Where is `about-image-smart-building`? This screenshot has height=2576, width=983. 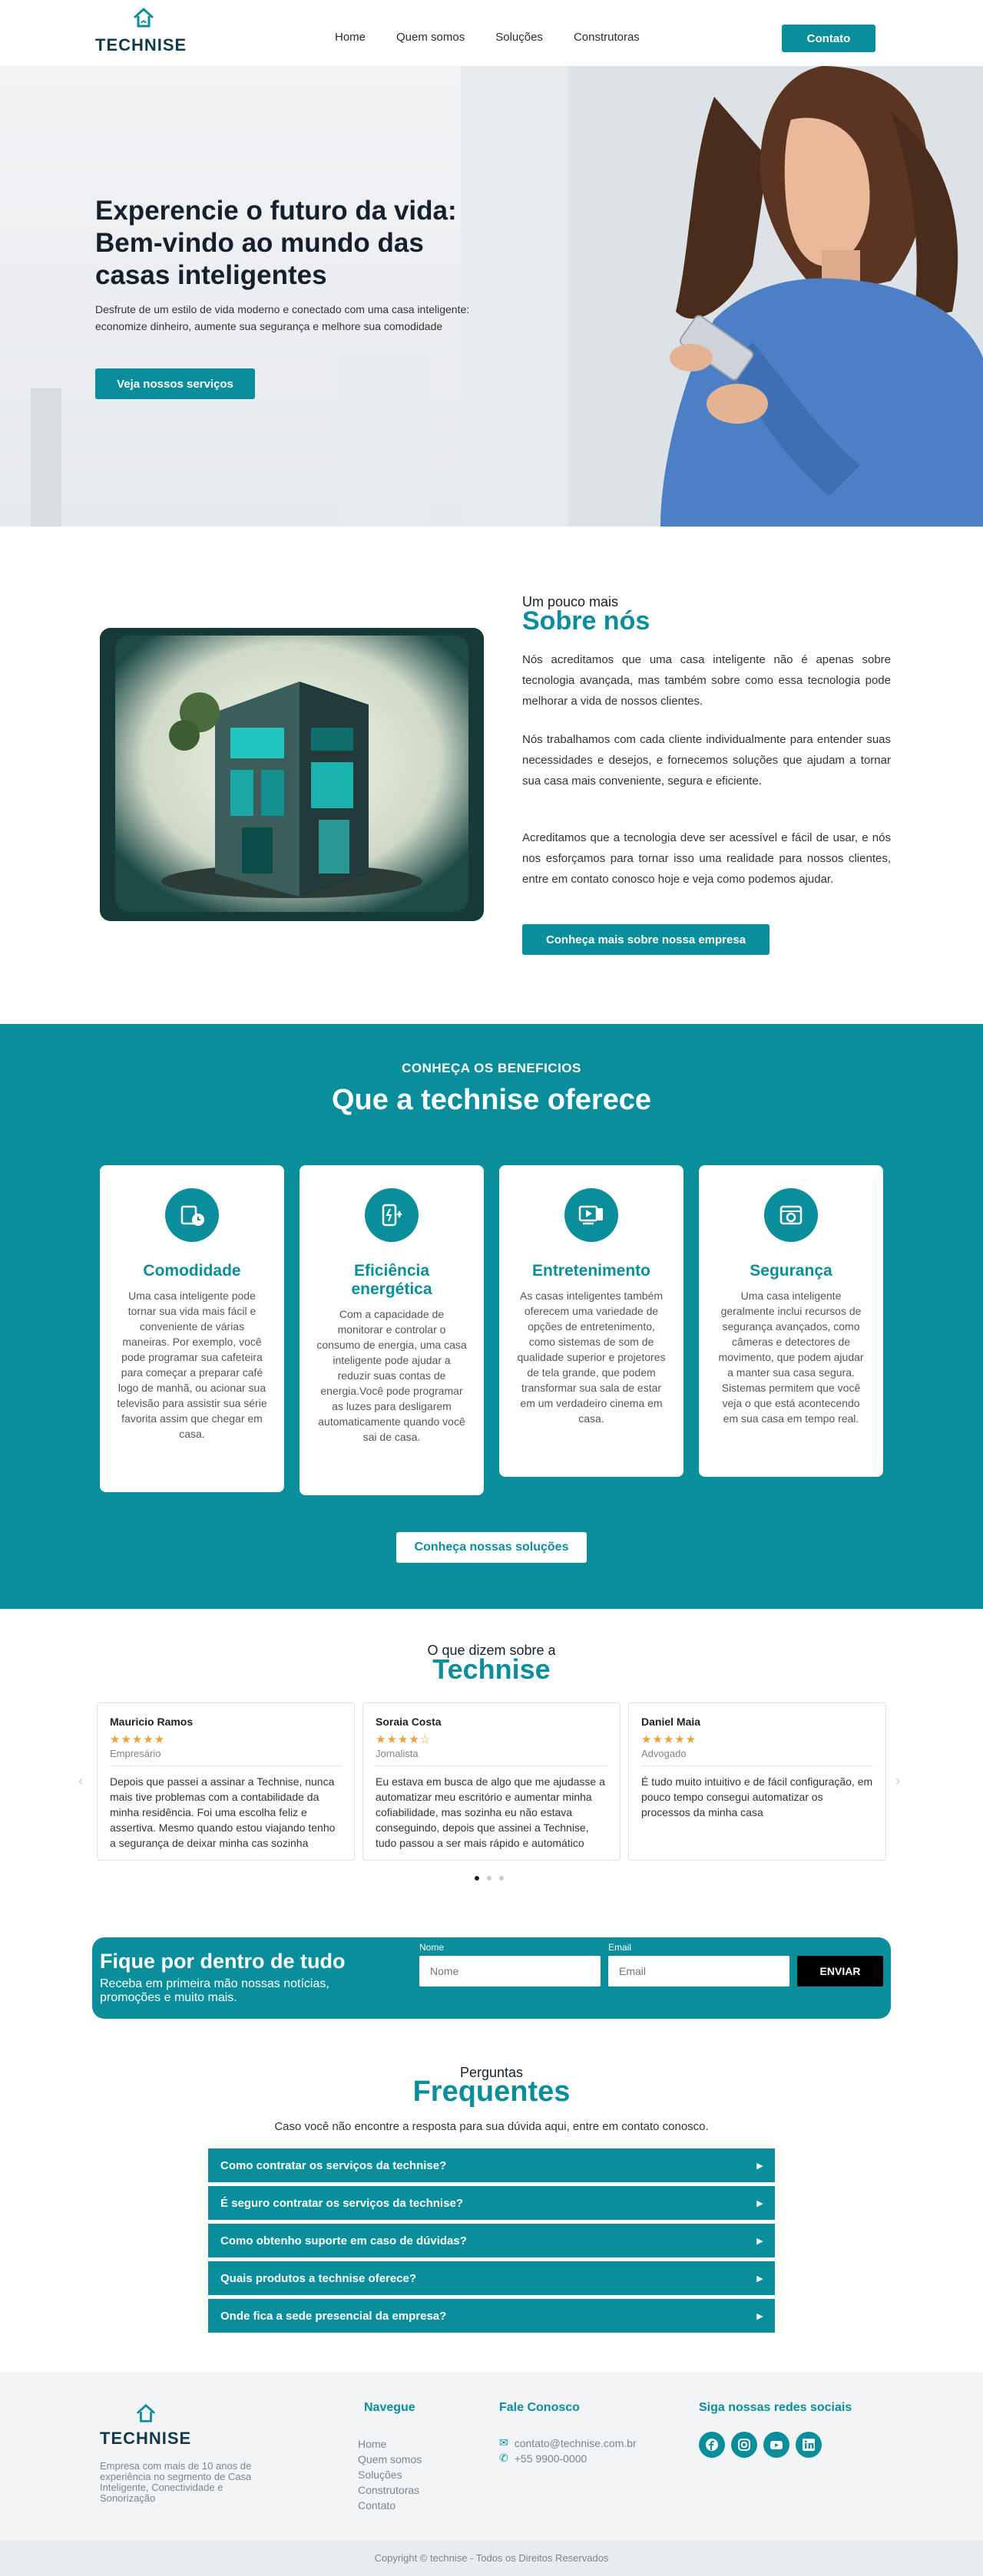 about-image-smart-building is located at coordinates (292, 774).